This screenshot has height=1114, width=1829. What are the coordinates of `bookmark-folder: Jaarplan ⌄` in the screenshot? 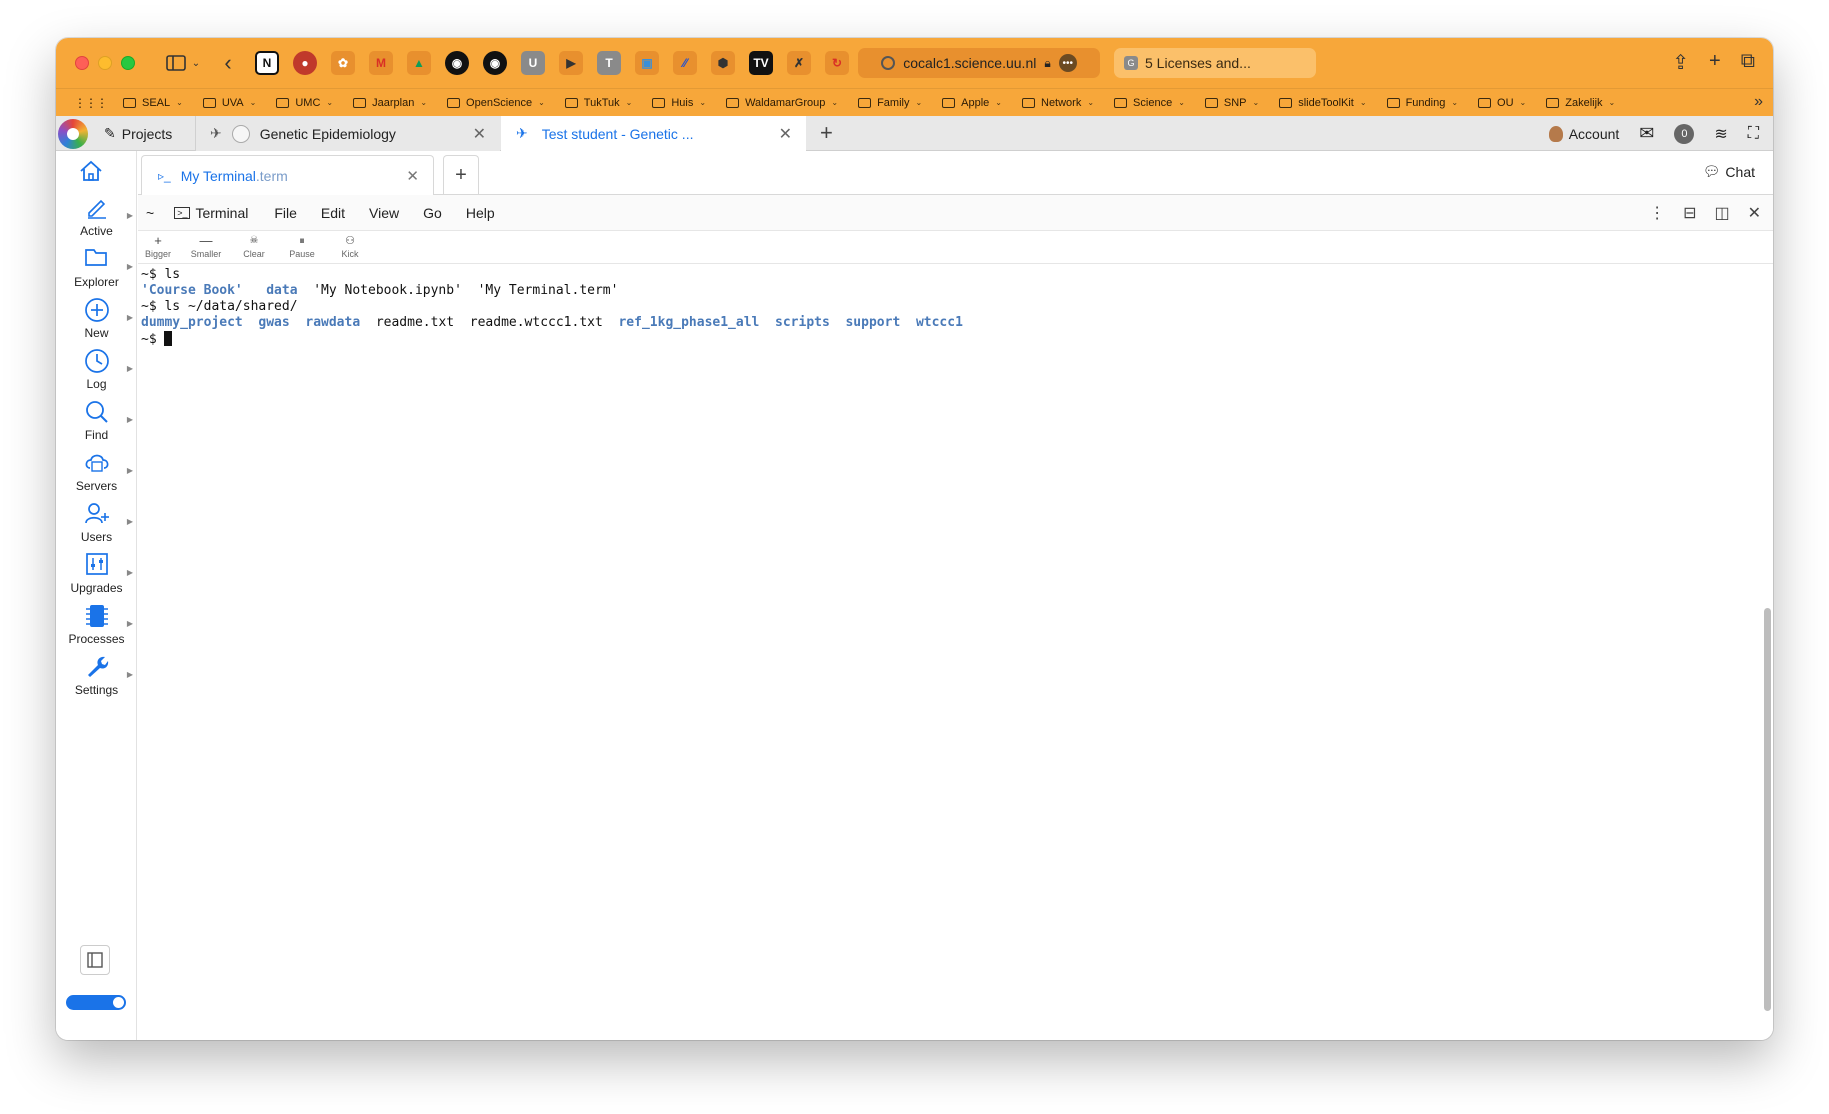 It's located at (390, 103).